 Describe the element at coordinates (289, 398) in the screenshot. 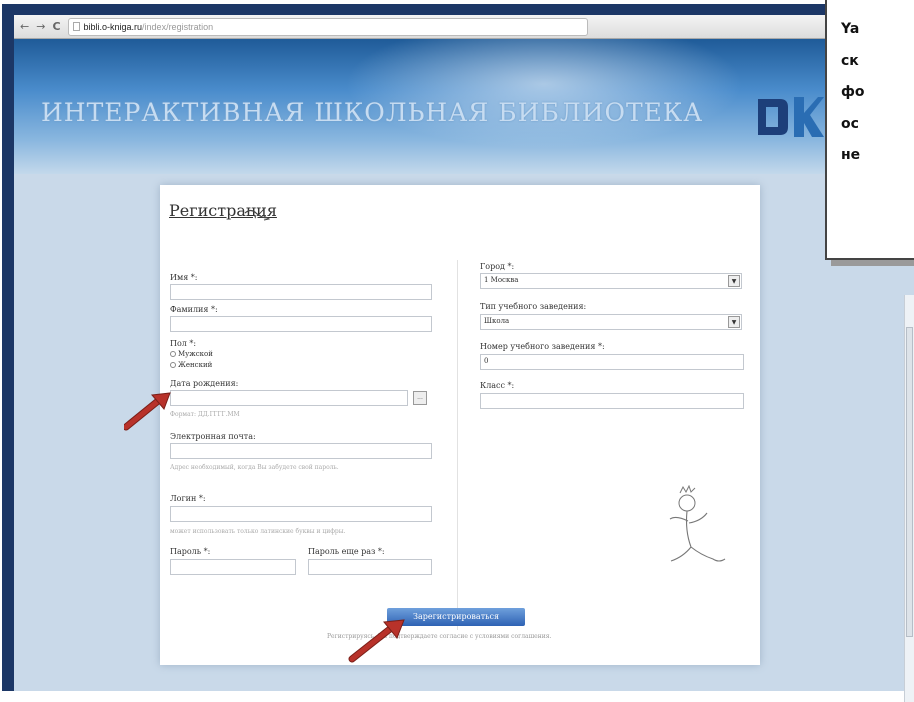

I see `birthdate-field` at that location.